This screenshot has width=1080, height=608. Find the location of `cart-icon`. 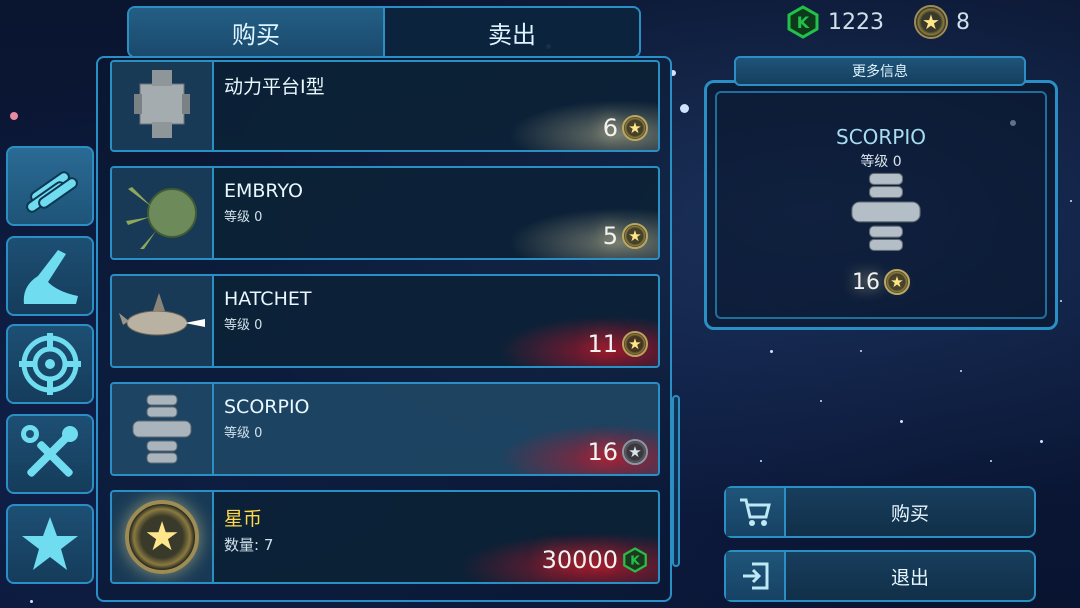

cart-icon is located at coordinates (755, 512).